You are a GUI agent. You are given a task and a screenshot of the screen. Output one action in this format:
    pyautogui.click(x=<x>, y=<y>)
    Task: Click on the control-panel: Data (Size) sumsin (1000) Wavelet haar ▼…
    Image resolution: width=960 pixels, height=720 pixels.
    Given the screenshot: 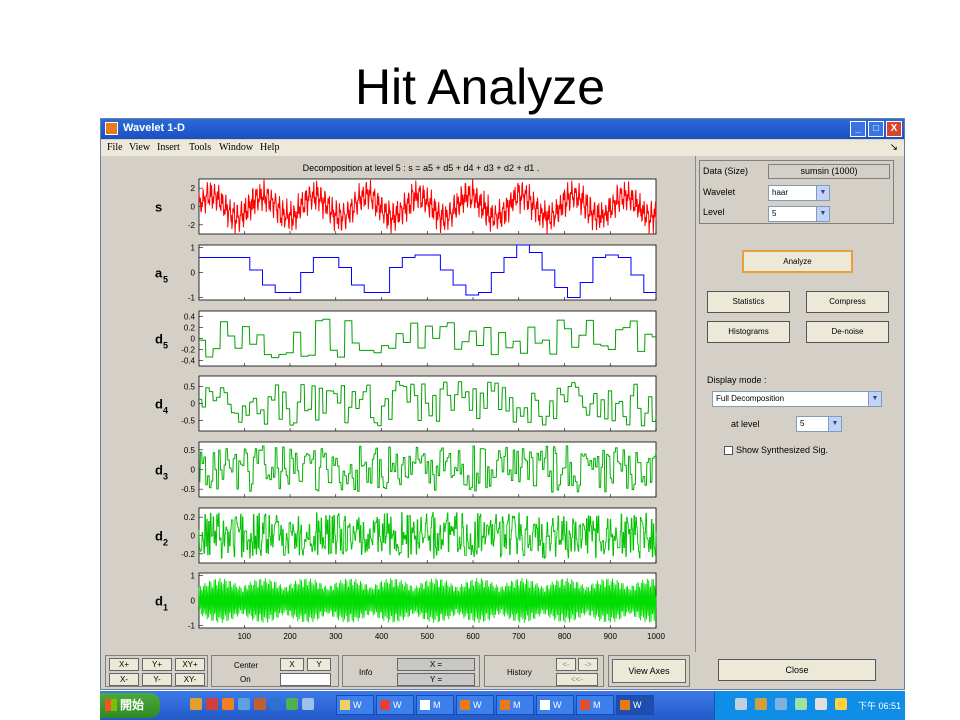 What is the action you would take?
    pyautogui.click(x=798, y=404)
    